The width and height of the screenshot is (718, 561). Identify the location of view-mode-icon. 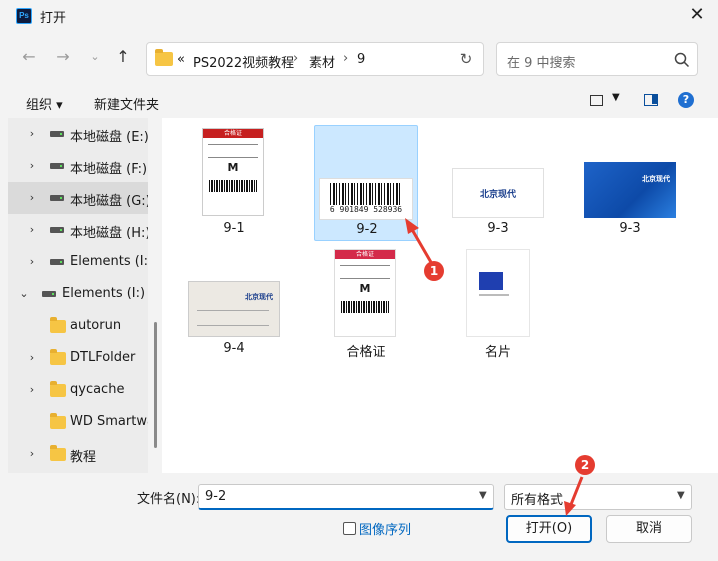
(596, 100).